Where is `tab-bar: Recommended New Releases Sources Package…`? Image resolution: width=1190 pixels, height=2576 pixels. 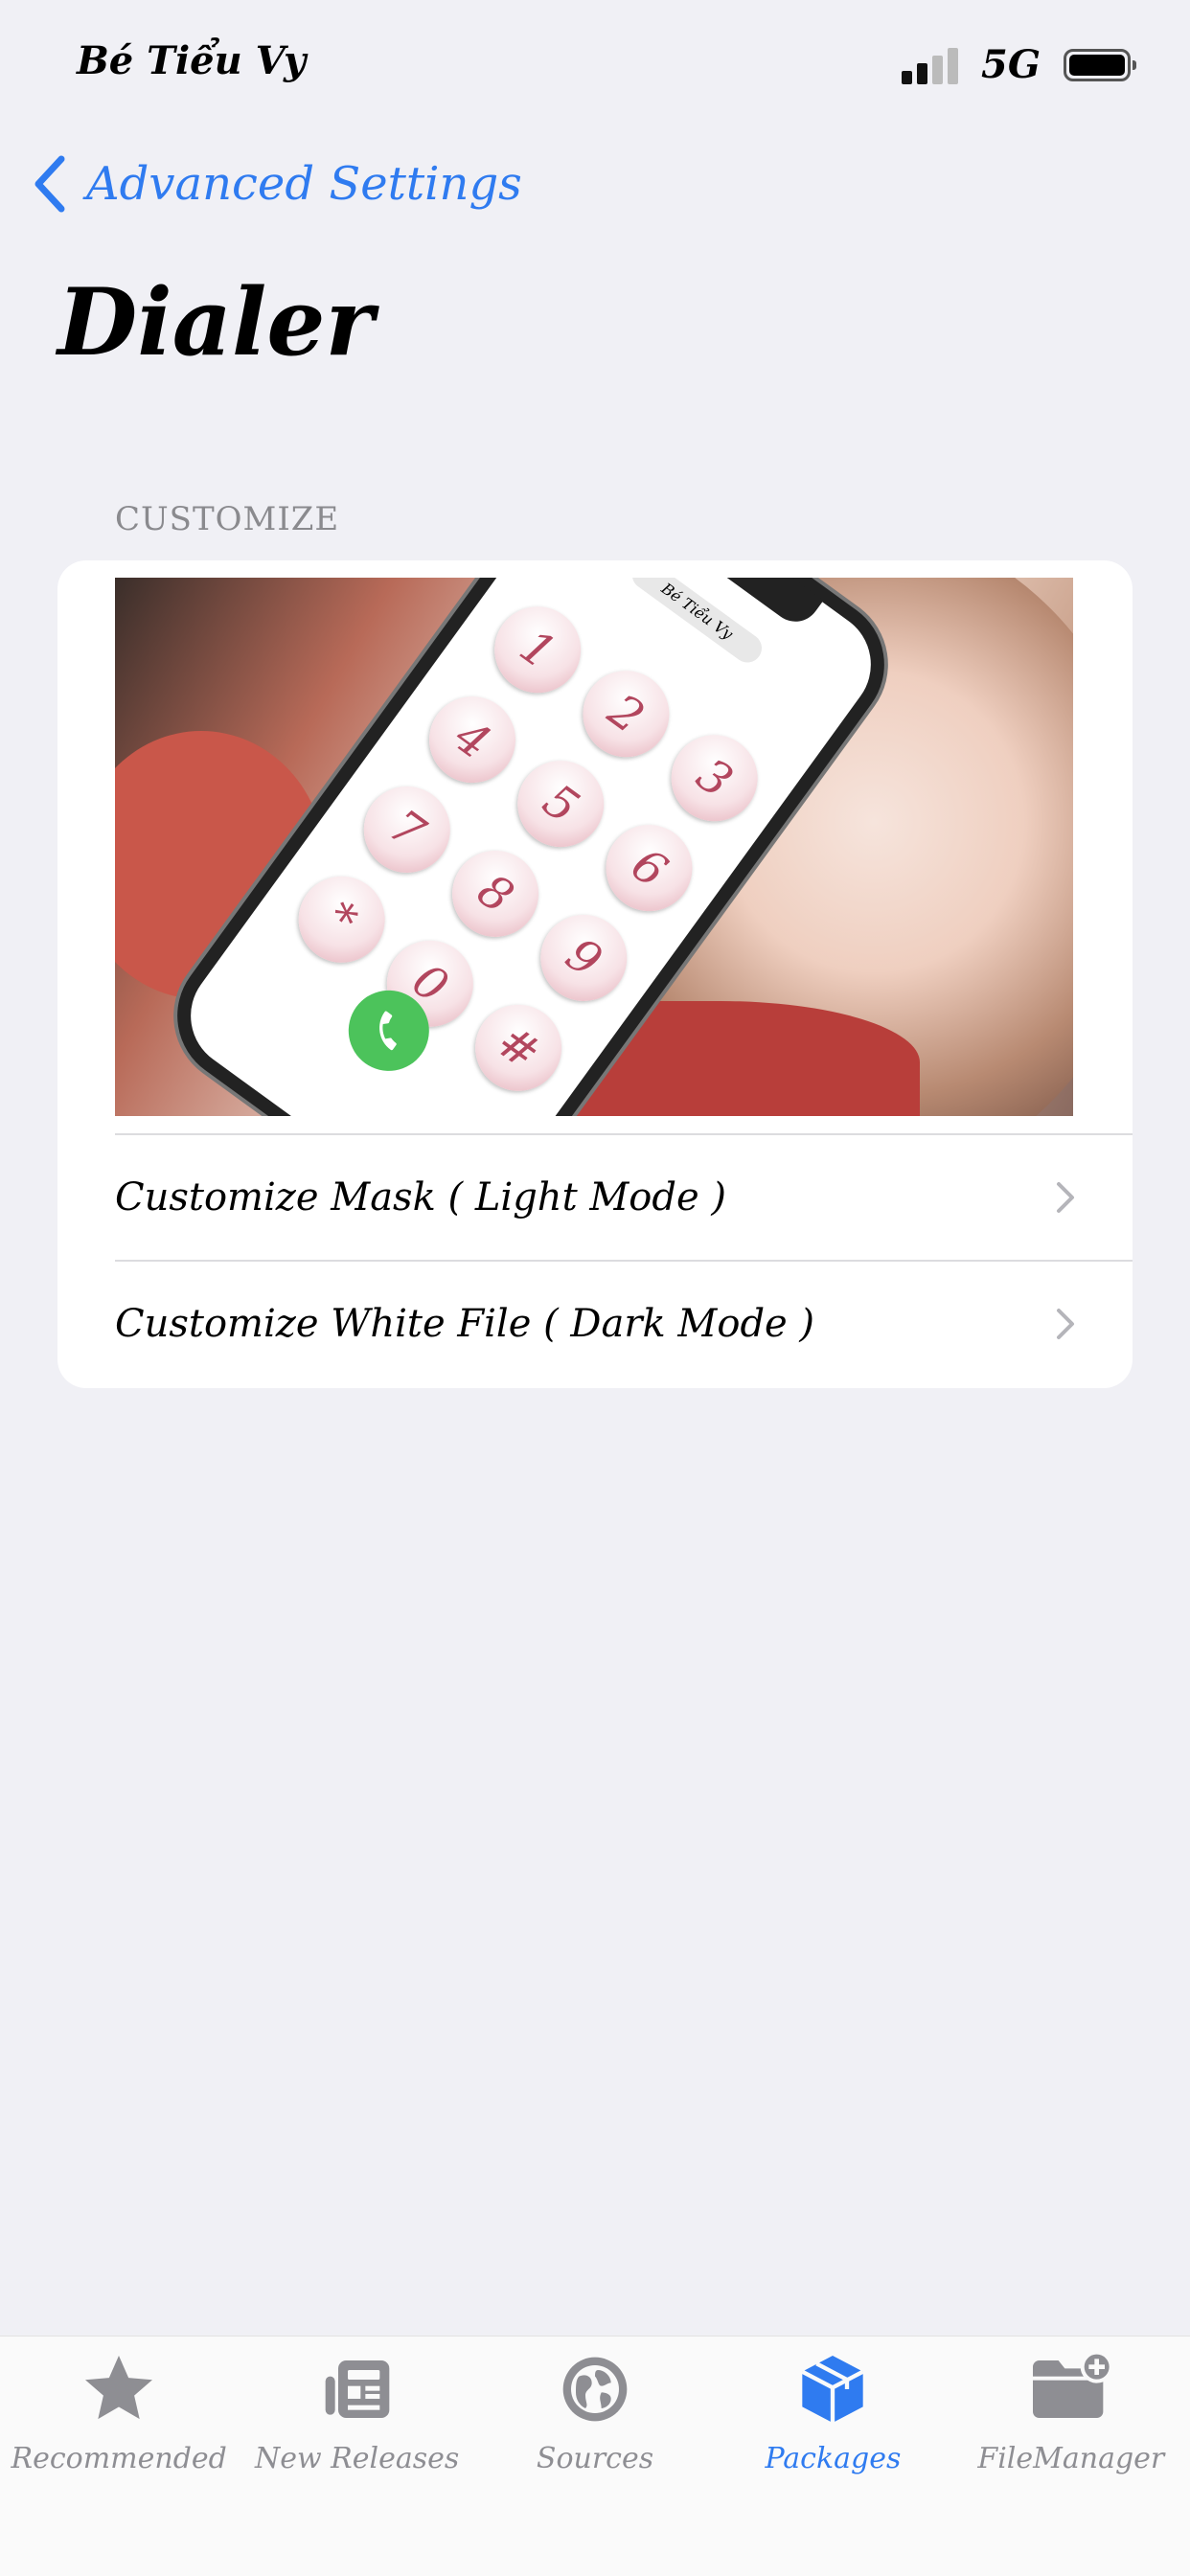 tab-bar: Recommended New Releases Sources Package… is located at coordinates (595, 2456).